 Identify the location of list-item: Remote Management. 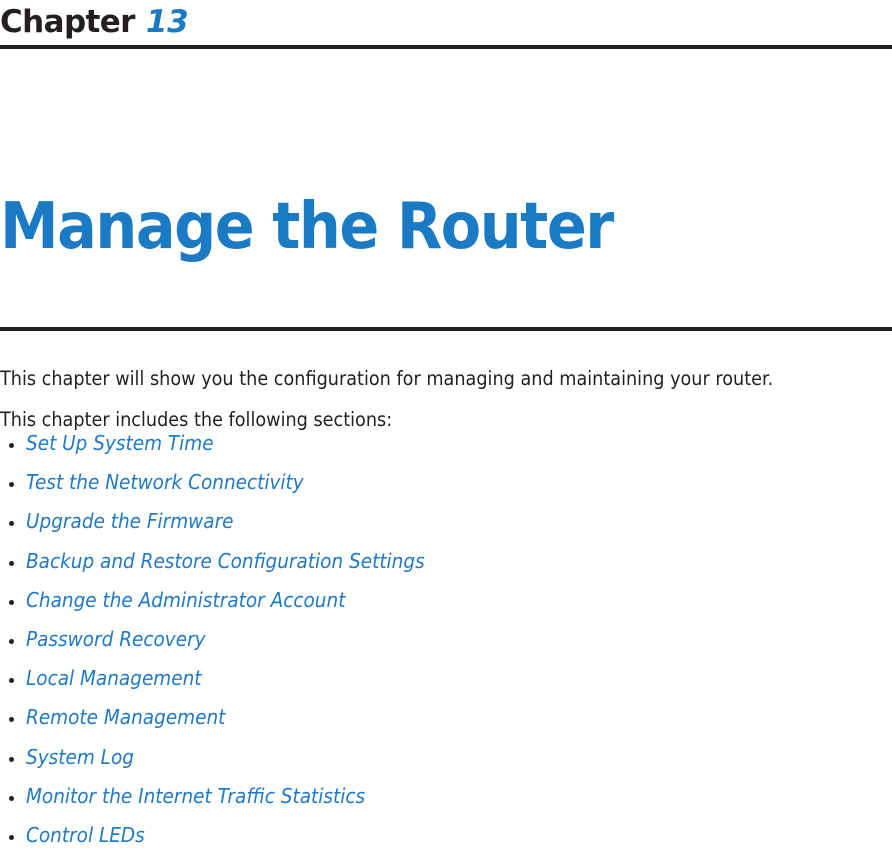
(446, 724).